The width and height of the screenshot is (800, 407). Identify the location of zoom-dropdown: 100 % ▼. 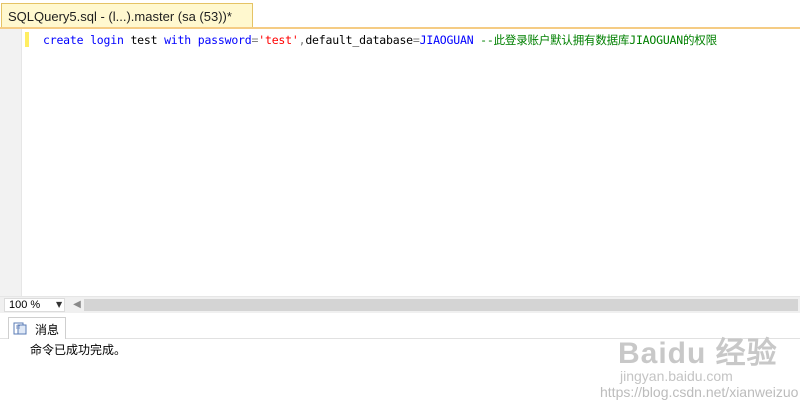
(34, 305).